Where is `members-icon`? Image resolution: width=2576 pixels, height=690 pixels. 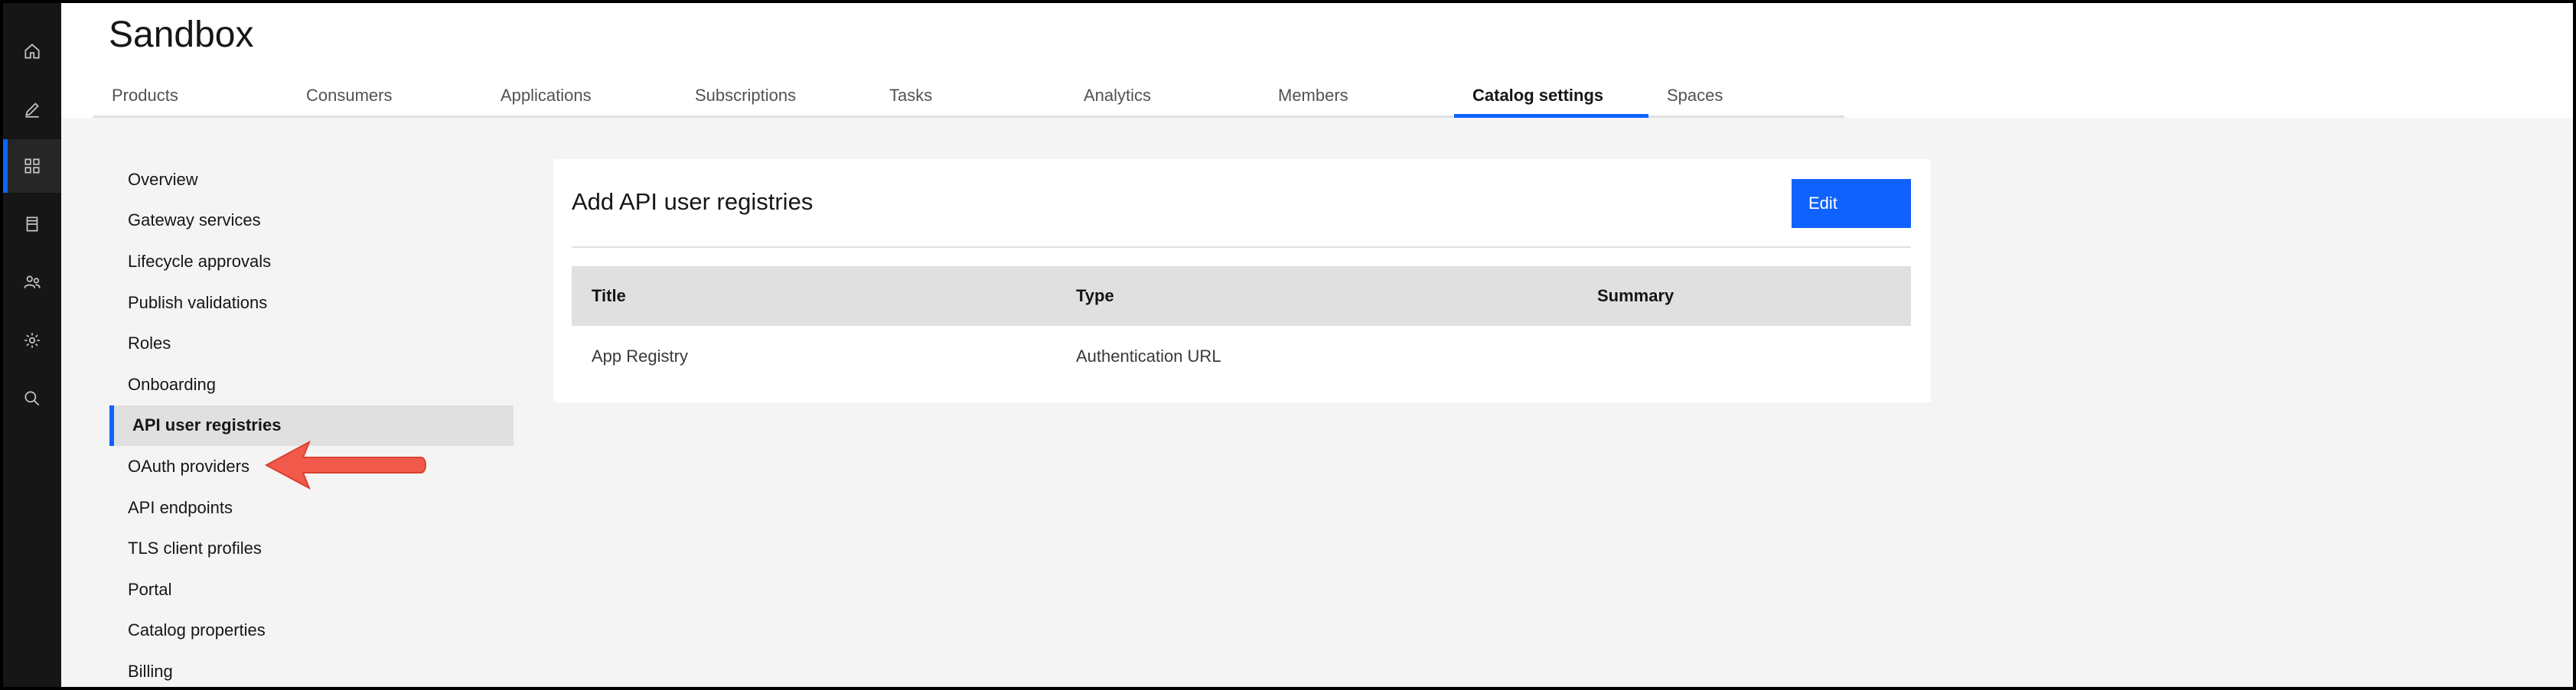 members-icon is located at coordinates (32, 282).